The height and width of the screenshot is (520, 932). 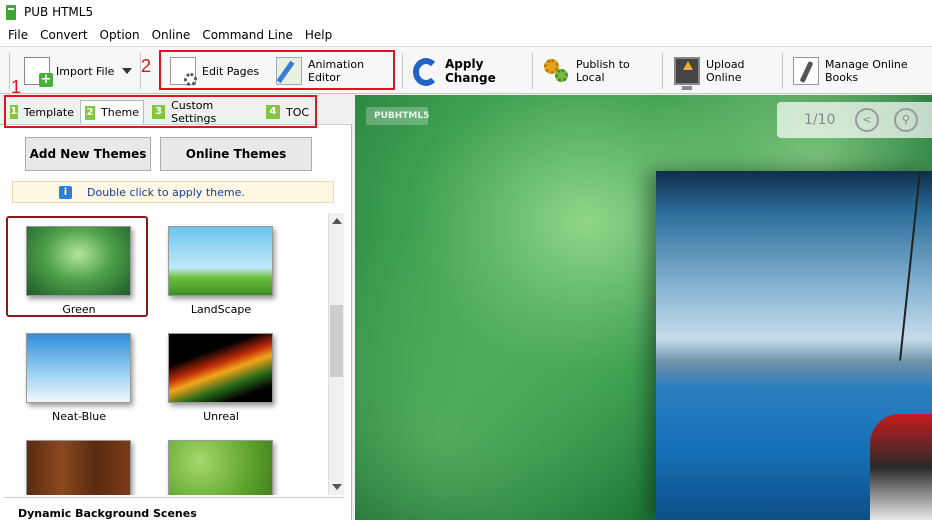 I want to click on apply-change-label: Apply Change, so click(x=470, y=71).